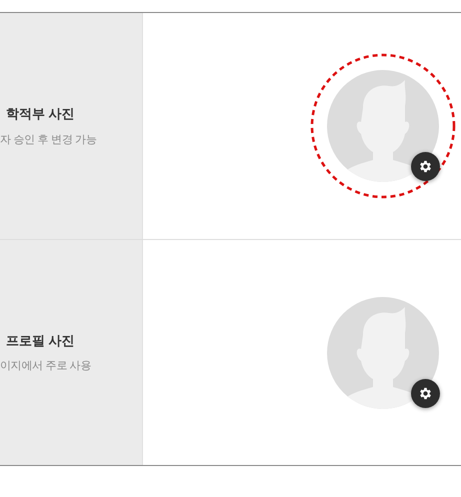 The height and width of the screenshot is (497, 461). I want to click on row-description: 이지에서 주로 사용, so click(46, 366).